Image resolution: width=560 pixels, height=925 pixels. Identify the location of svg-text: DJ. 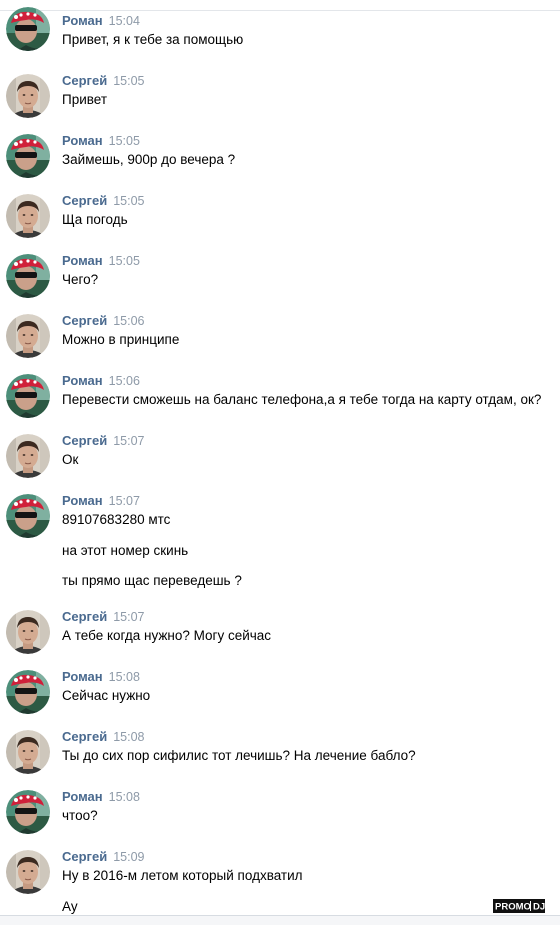
(539, 907).